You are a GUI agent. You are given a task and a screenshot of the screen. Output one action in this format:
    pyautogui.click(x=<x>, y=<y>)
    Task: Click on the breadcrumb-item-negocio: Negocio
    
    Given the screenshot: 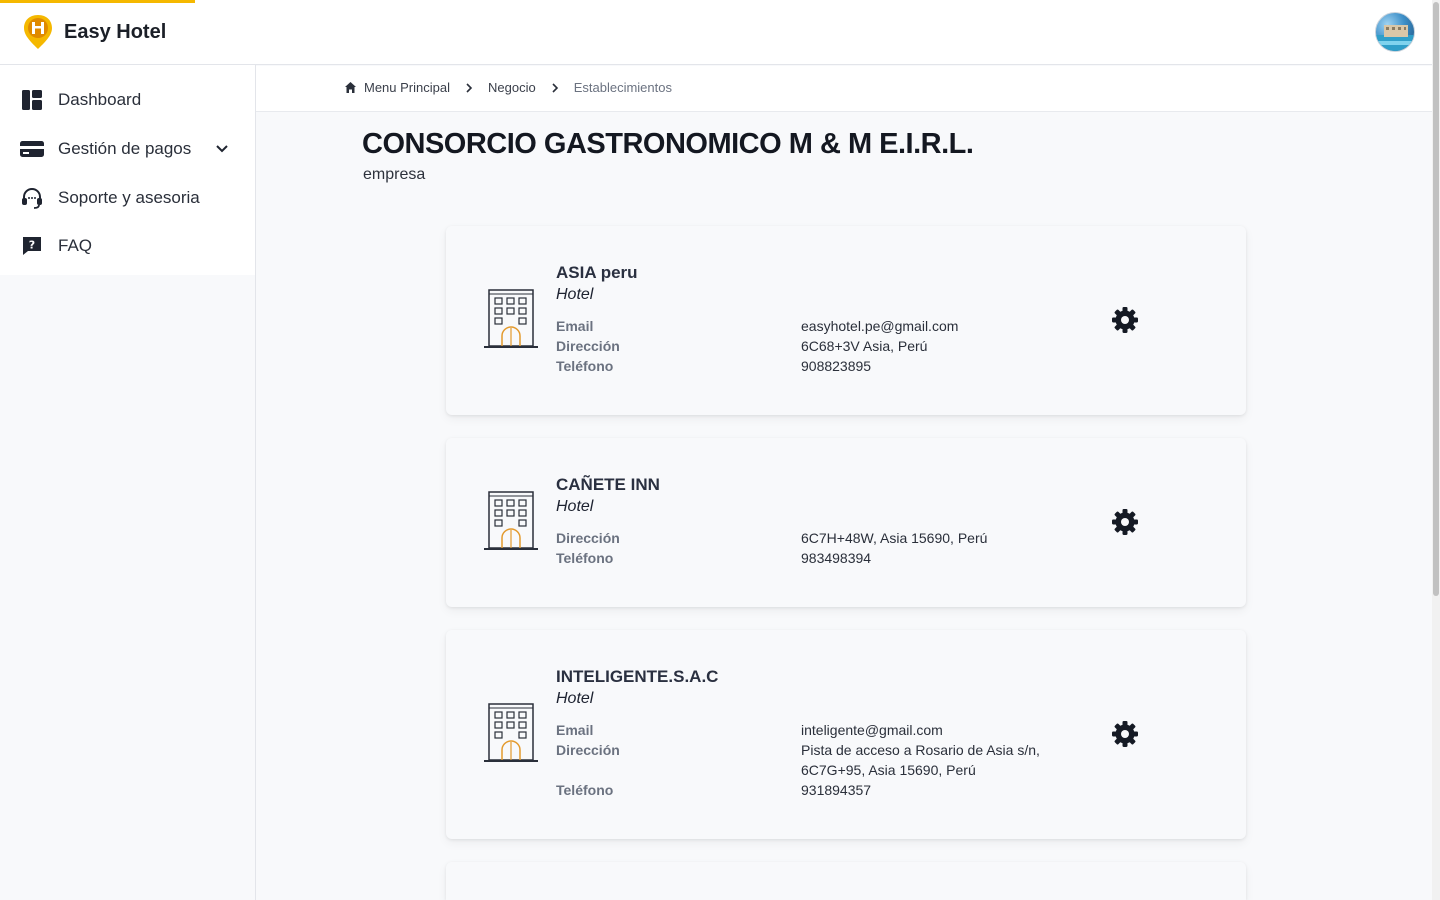 What is the action you would take?
    pyautogui.click(x=512, y=87)
    